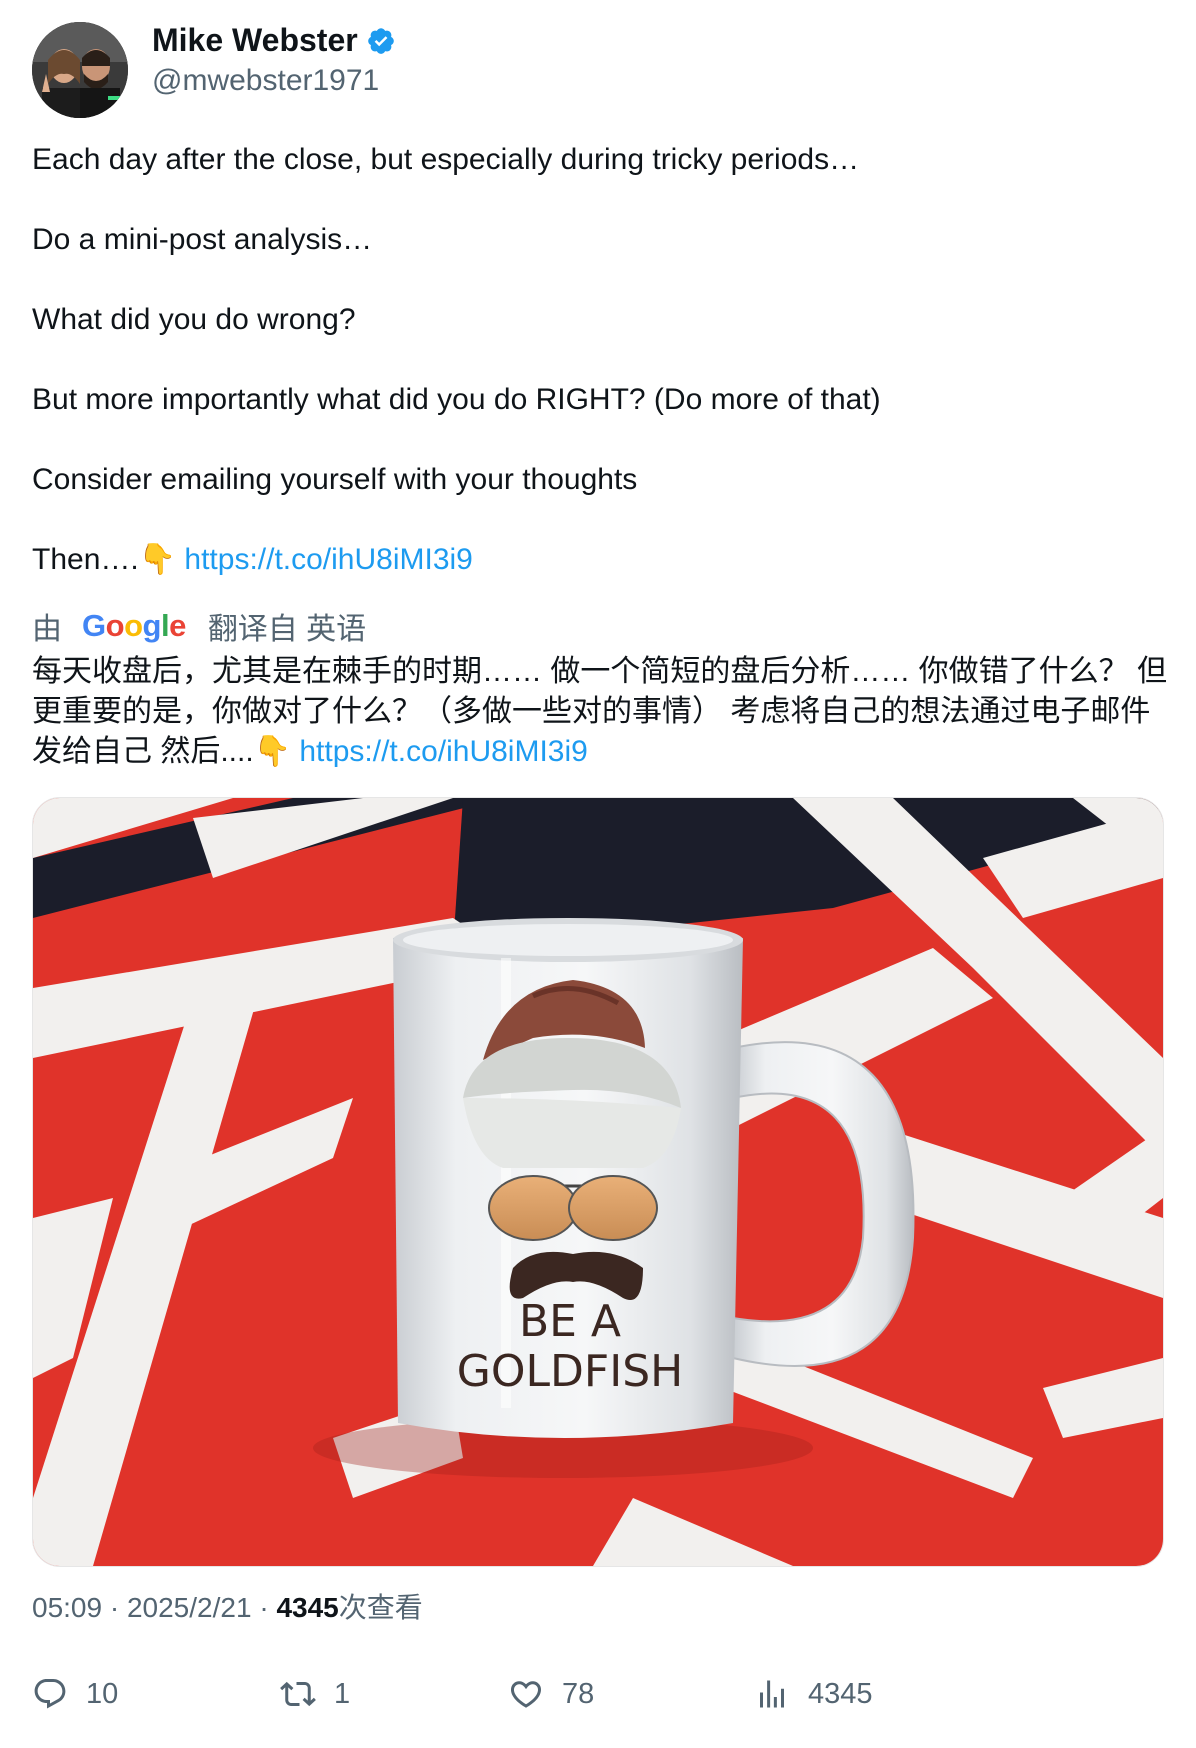 The width and height of the screenshot is (1196, 1748). I want to click on author-name-row: Mike Webster, so click(274, 40).